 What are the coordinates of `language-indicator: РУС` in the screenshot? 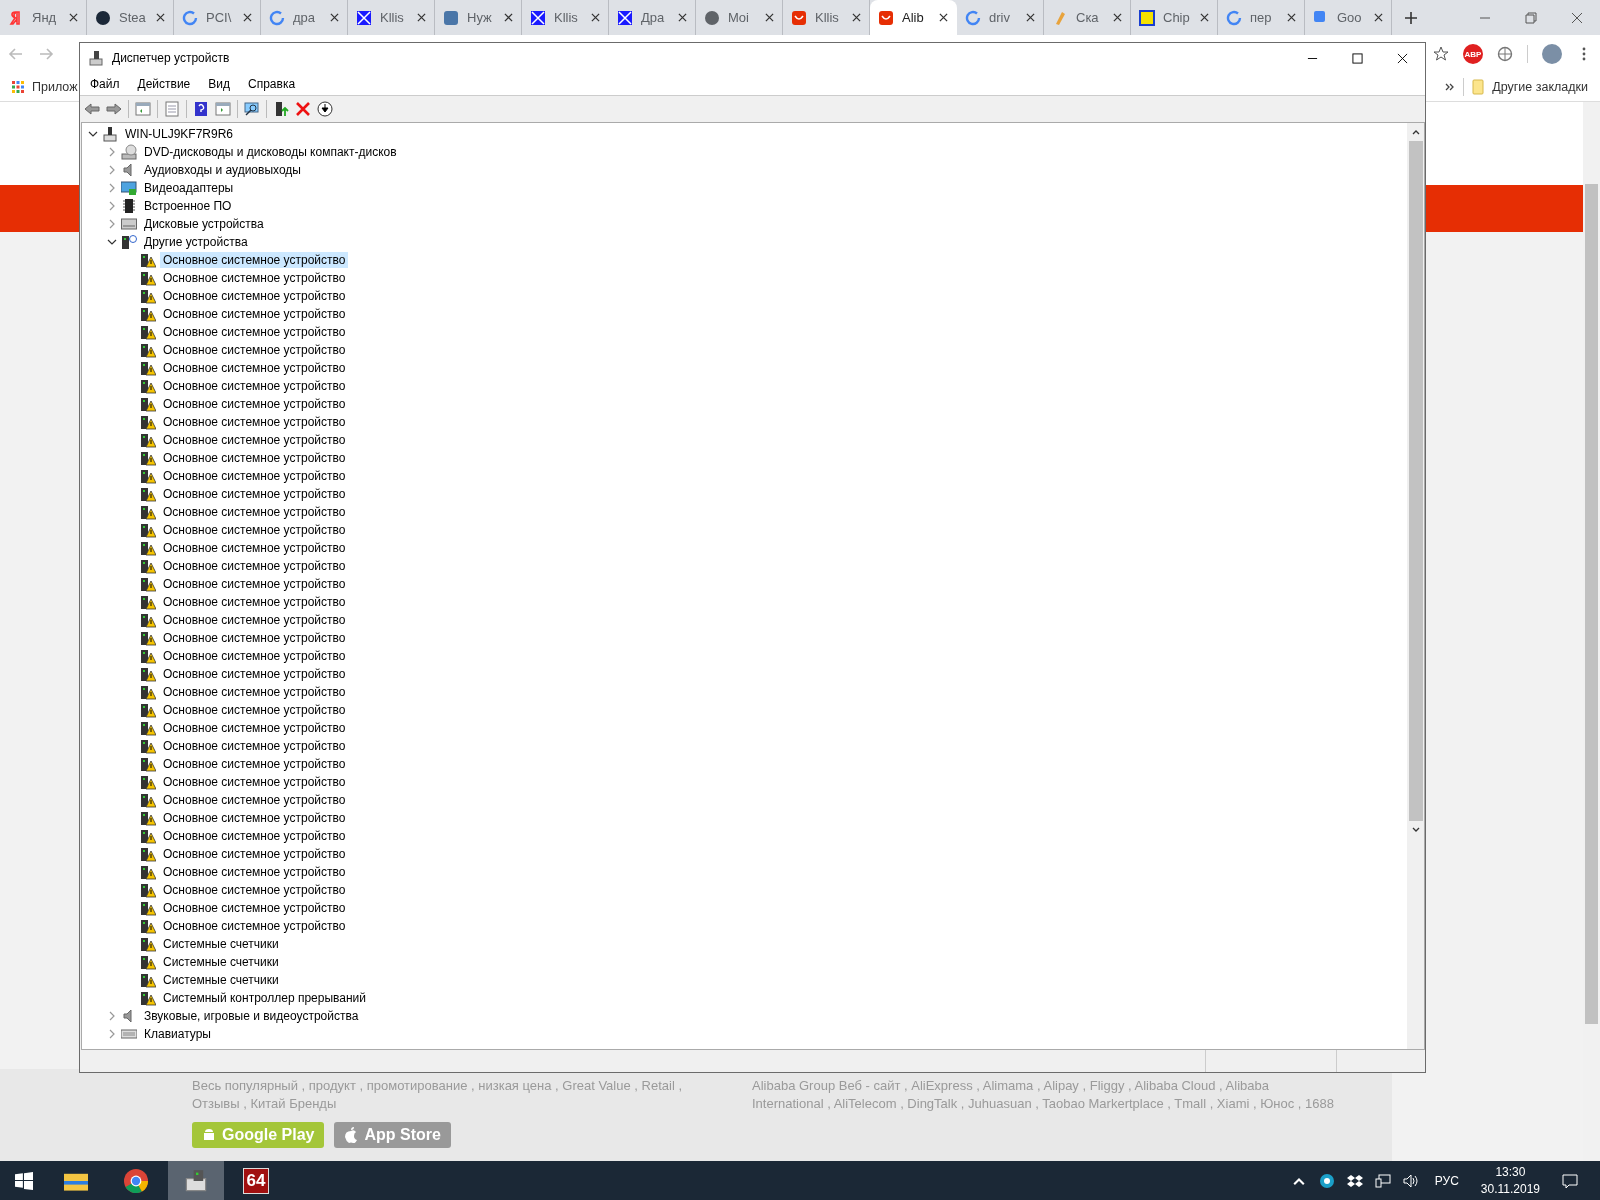 It's located at (1446, 1180).